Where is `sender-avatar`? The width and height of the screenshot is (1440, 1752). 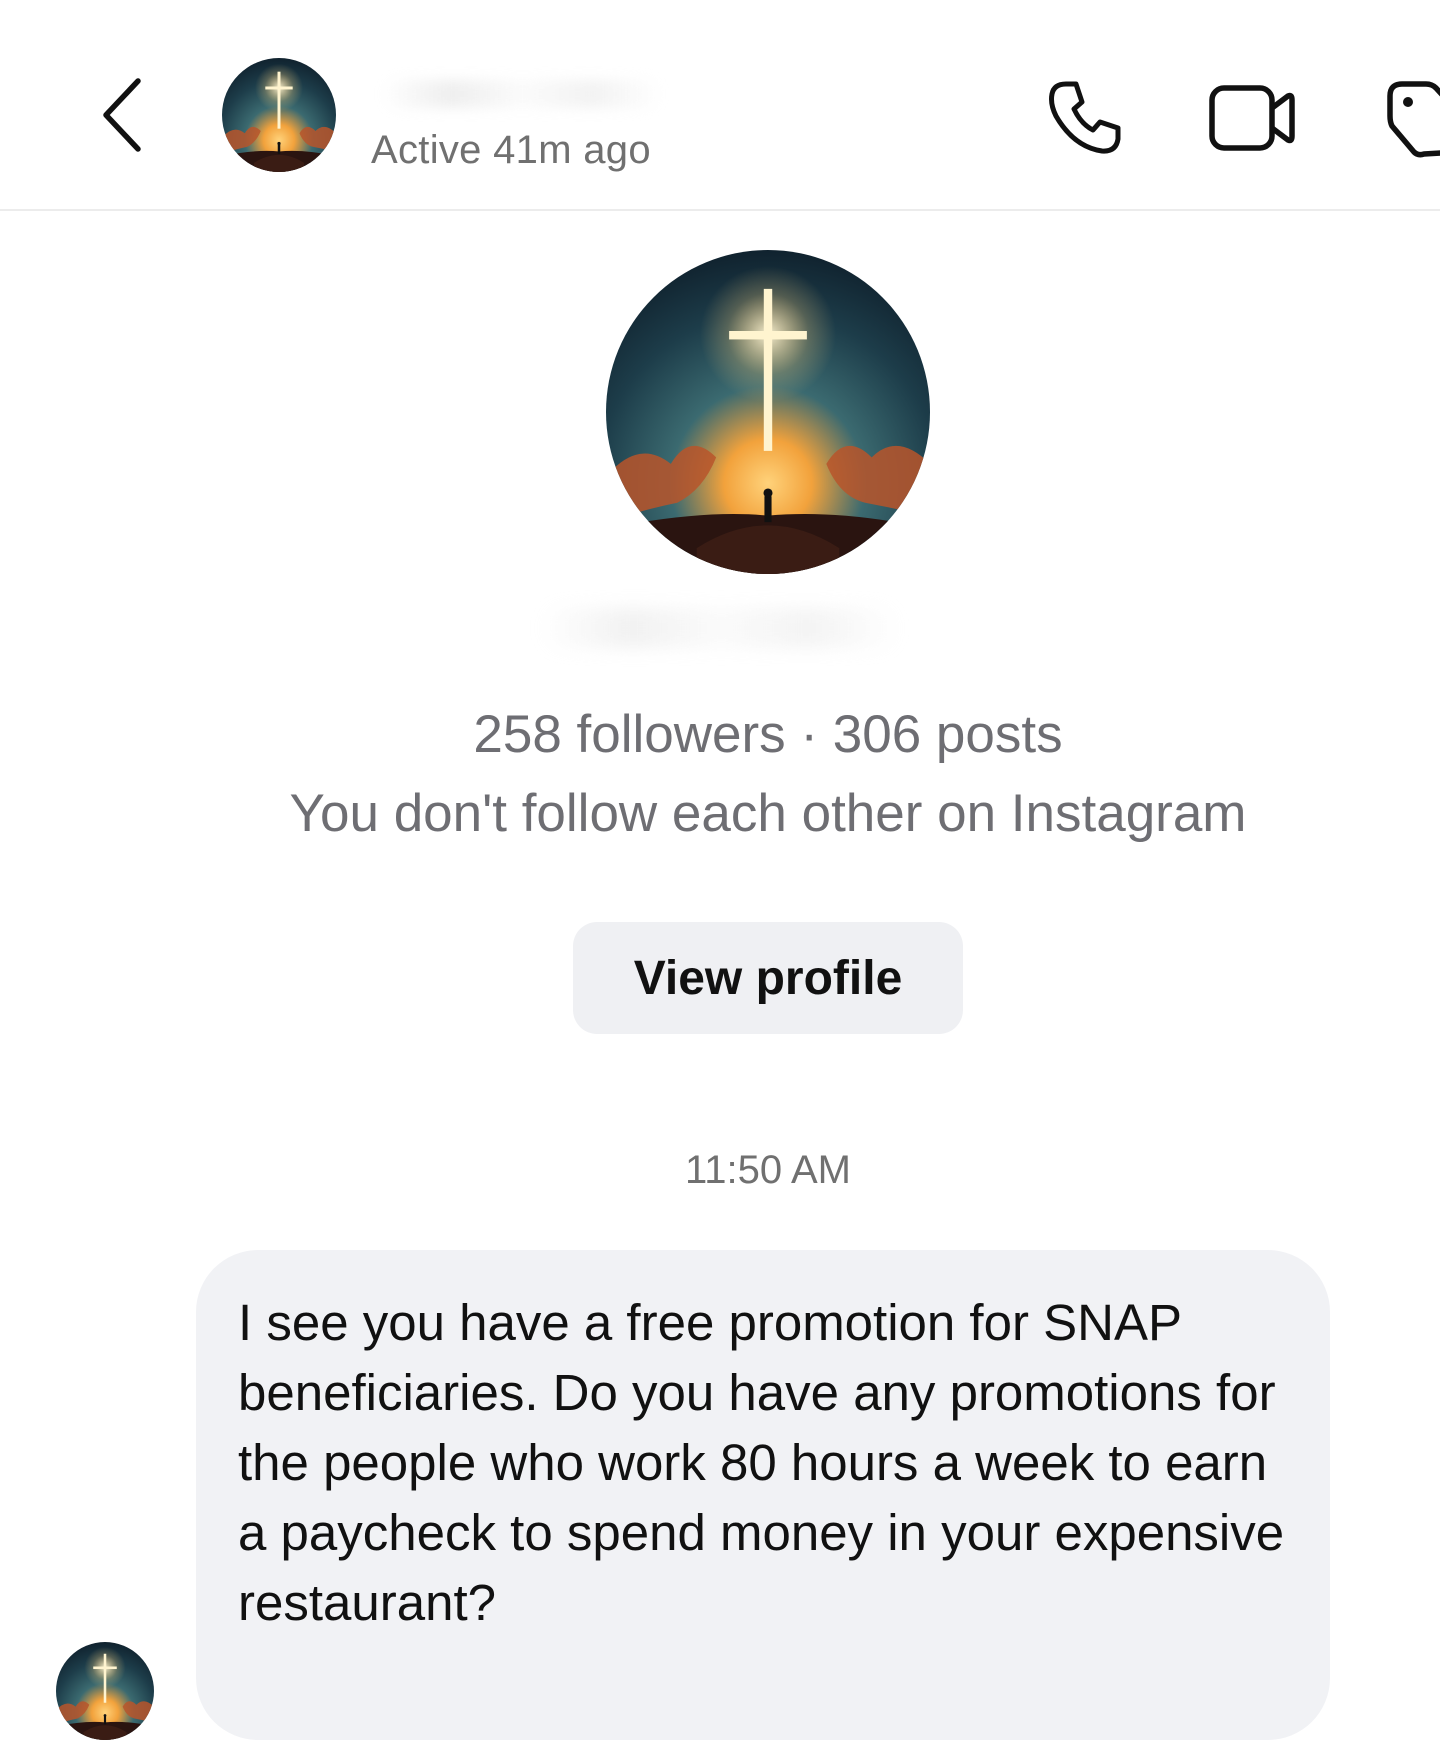 sender-avatar is located at coordinates (105, 1691).